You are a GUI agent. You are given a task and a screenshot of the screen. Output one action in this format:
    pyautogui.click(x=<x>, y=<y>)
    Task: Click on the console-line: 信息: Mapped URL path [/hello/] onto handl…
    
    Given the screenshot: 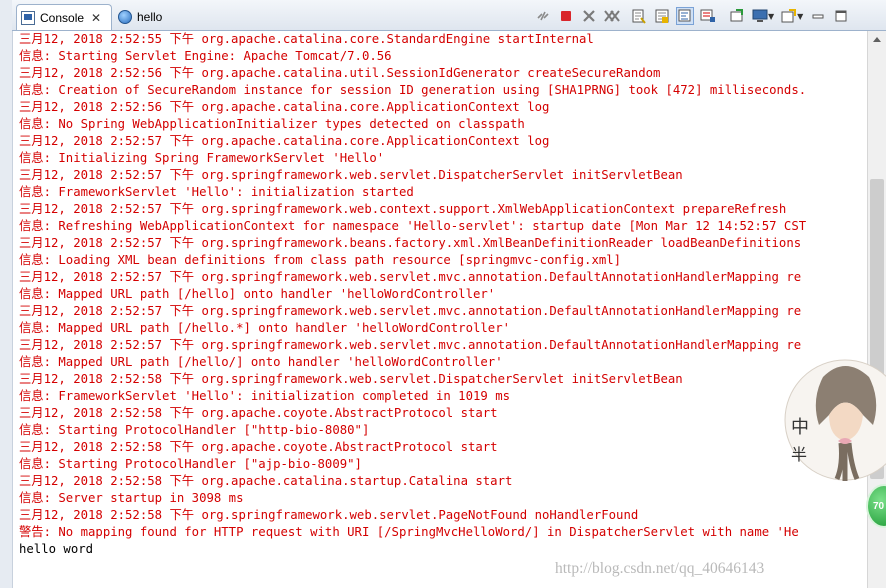 What is the action you would take?
    pyautogui.click(x=261, y=362)
    